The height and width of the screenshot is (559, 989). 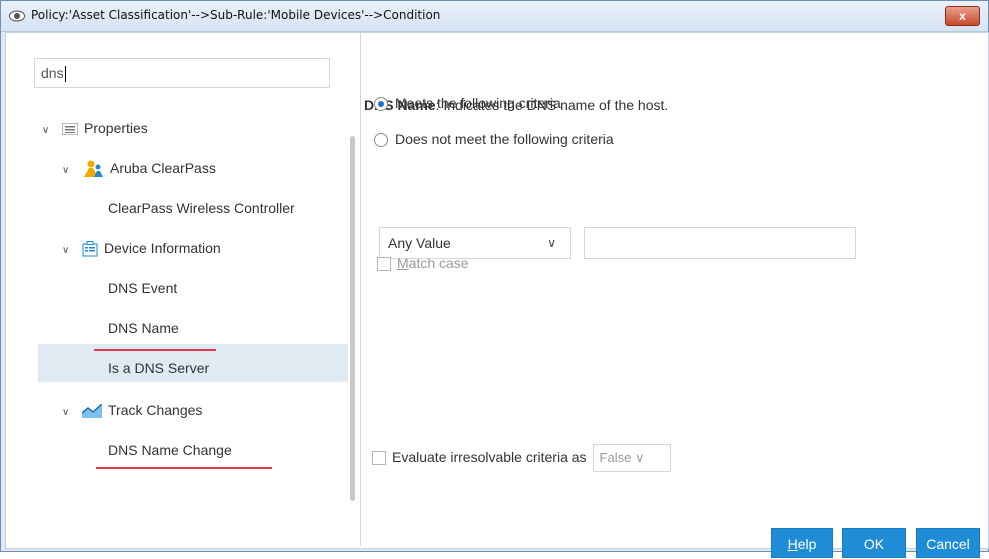 I want to click on match-case-checkbox, so click(x=384, y=264).